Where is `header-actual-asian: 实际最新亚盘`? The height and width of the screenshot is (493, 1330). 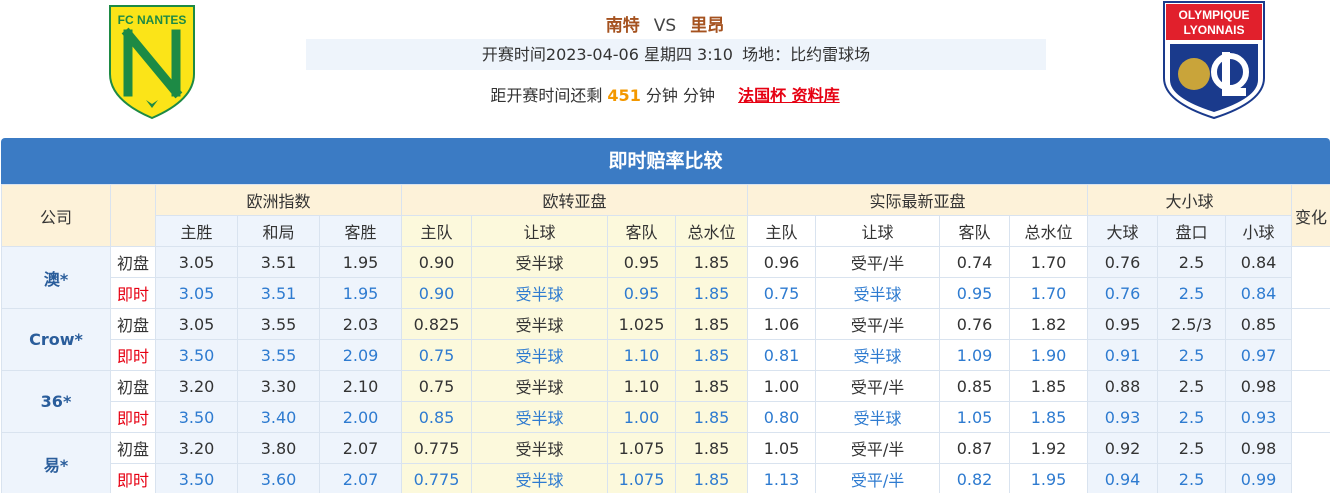 header-actual-asian: 实际最新亚盘 is located at coordinates (918, 200).